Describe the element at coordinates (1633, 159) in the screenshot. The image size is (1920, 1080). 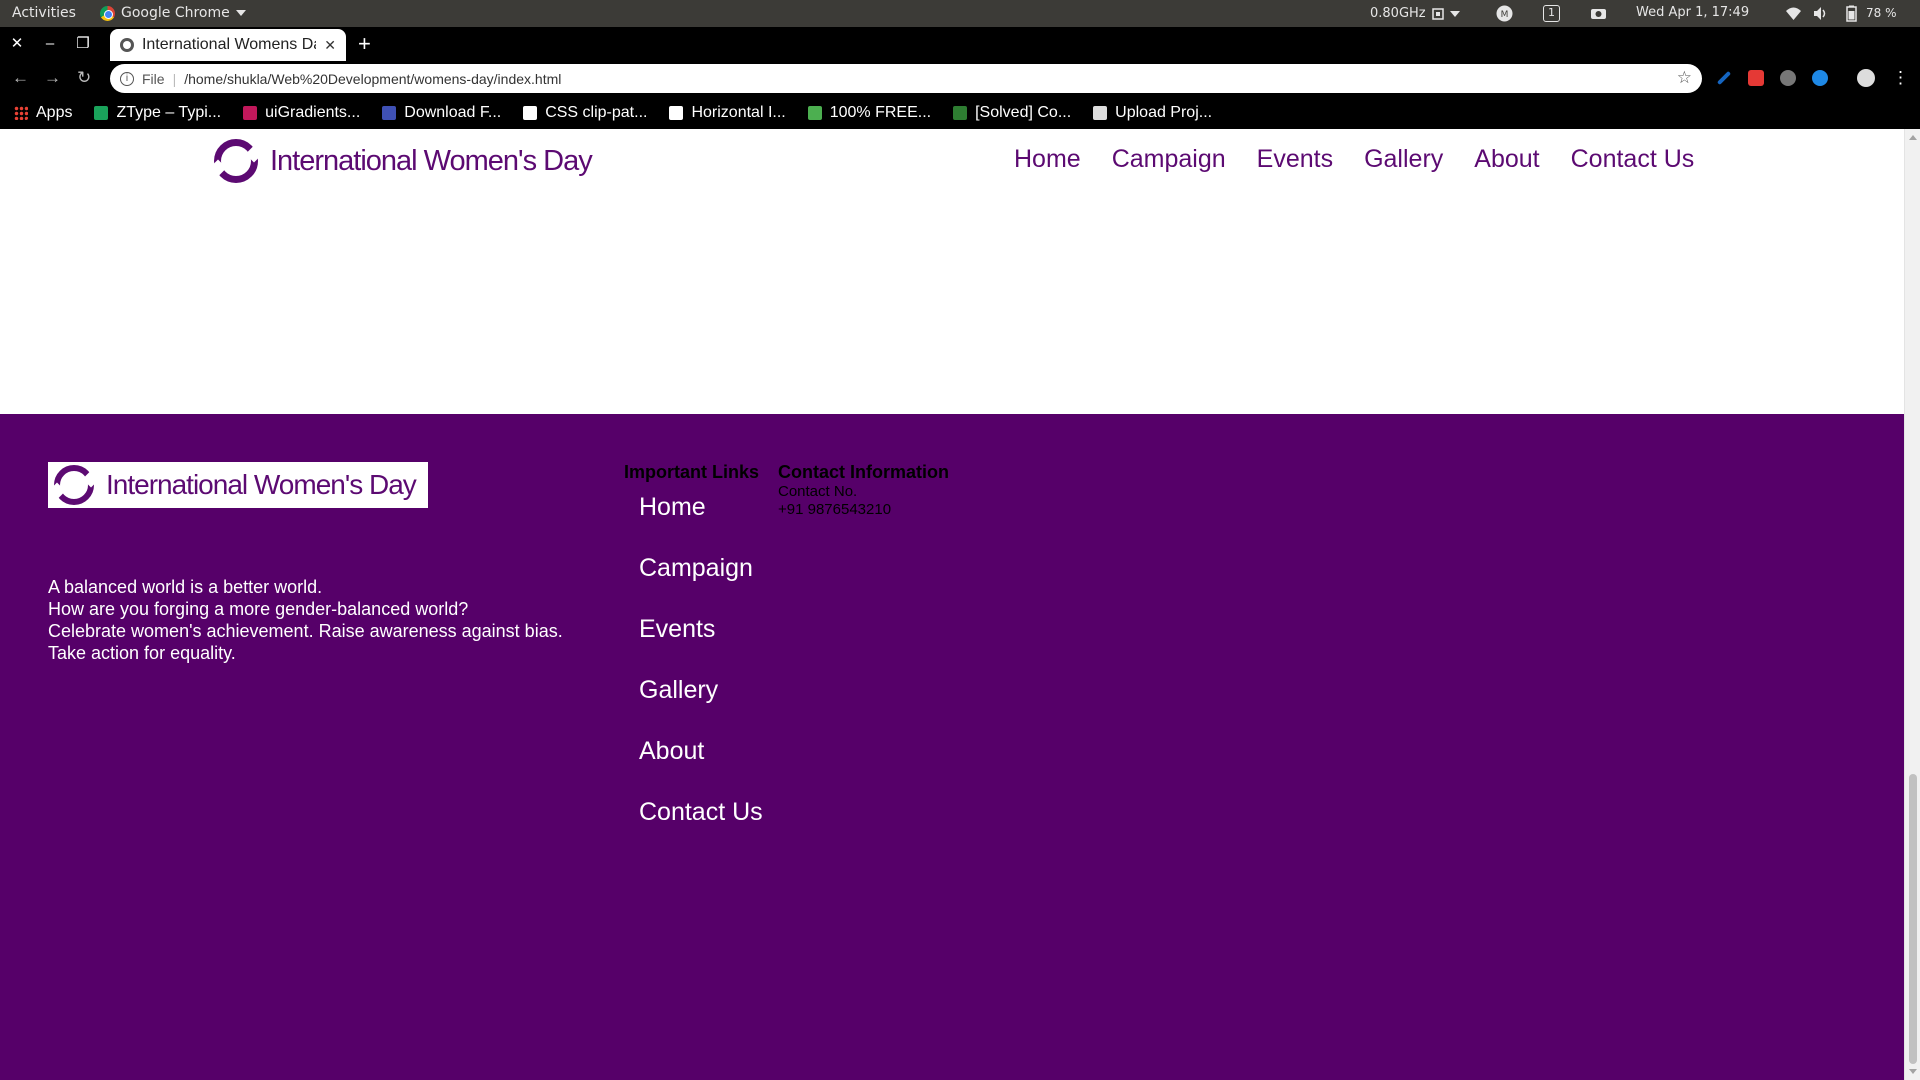
I see `nav-contact-us: Contact Us` at that location.